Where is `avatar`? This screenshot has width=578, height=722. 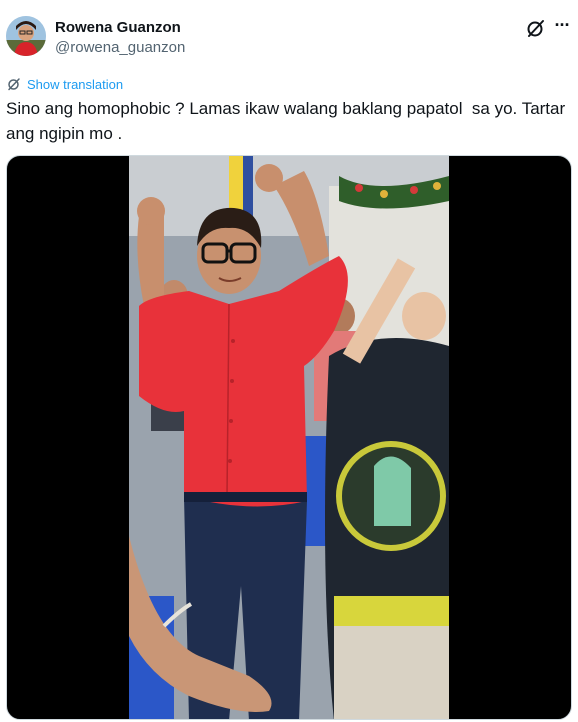
avatar is located at coordinates (26, 36).